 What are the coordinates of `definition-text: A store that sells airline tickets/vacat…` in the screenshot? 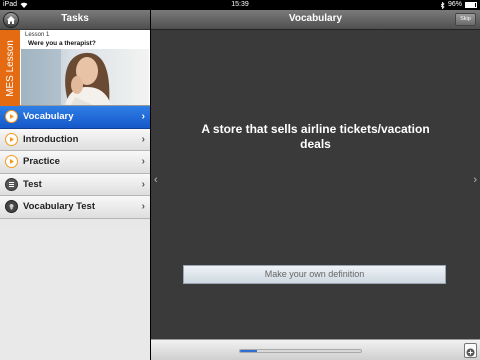 It's located at (315, 136).